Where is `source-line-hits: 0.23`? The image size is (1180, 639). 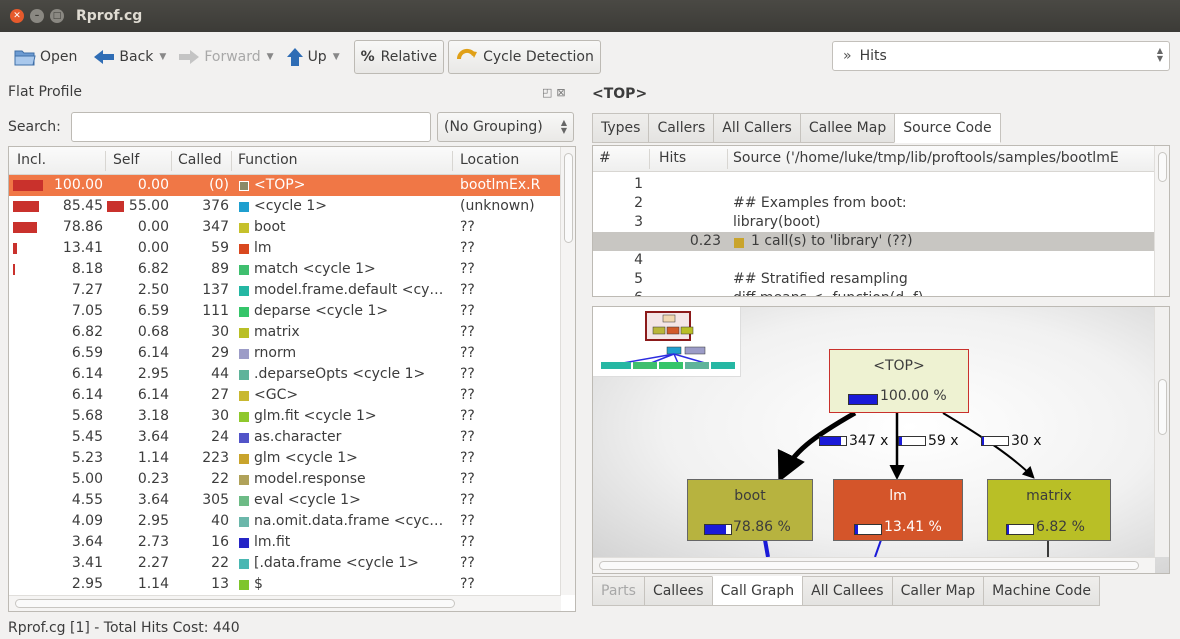 source-line-hits: 0.23 is located at coordinates (705, 241).